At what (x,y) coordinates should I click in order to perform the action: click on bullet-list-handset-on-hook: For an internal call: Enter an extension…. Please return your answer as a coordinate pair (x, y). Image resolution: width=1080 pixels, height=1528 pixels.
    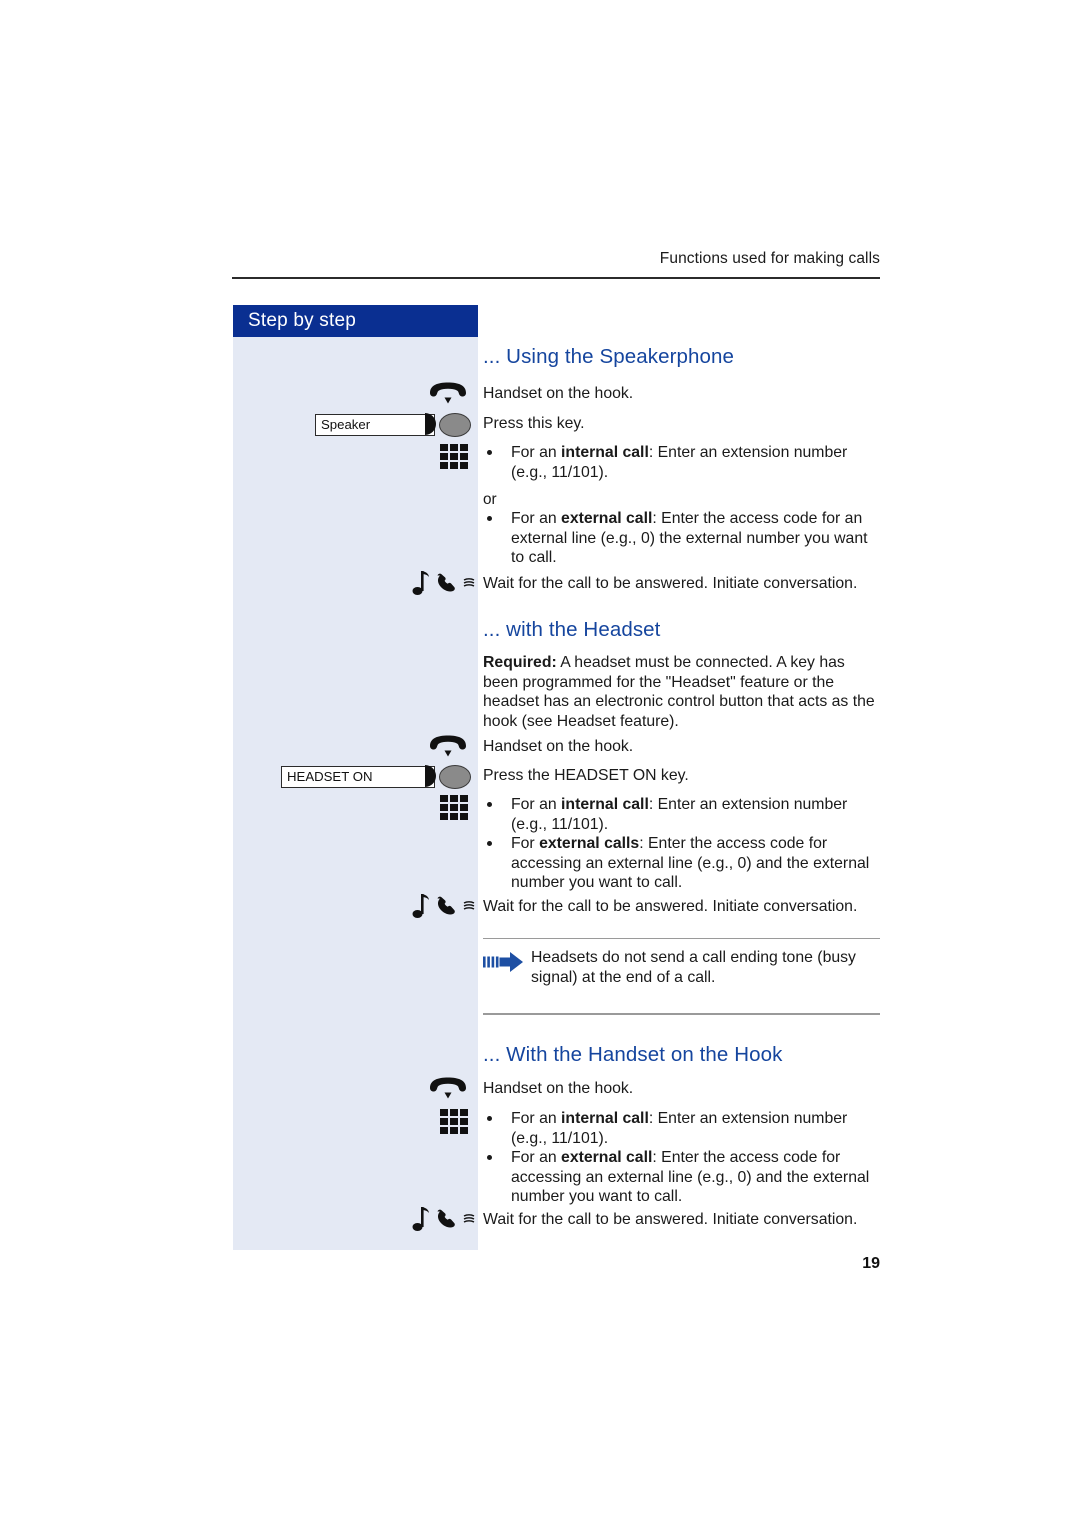
    Looking at the image, I should click on (683, 1158).